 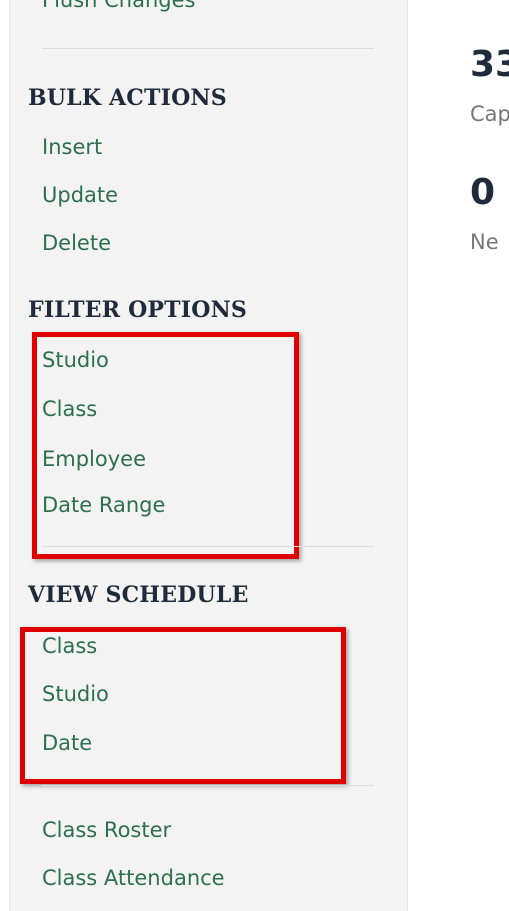 I want to click on filter-options-highlight-box, so click(x=165, y=445).